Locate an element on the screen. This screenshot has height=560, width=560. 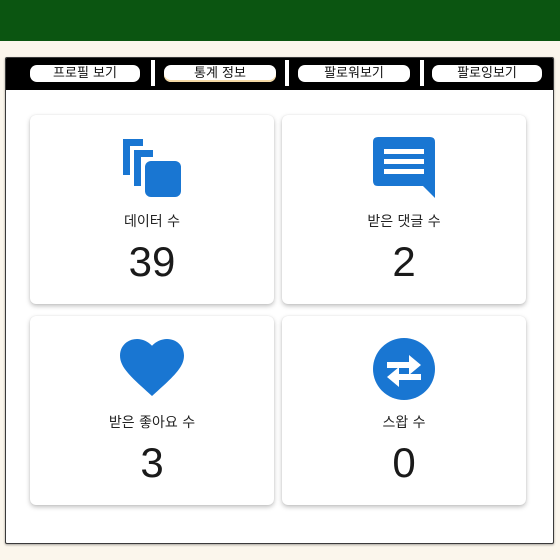
stat-card-data-count: 데이터 수 39 is located at coordinates (152, 209).